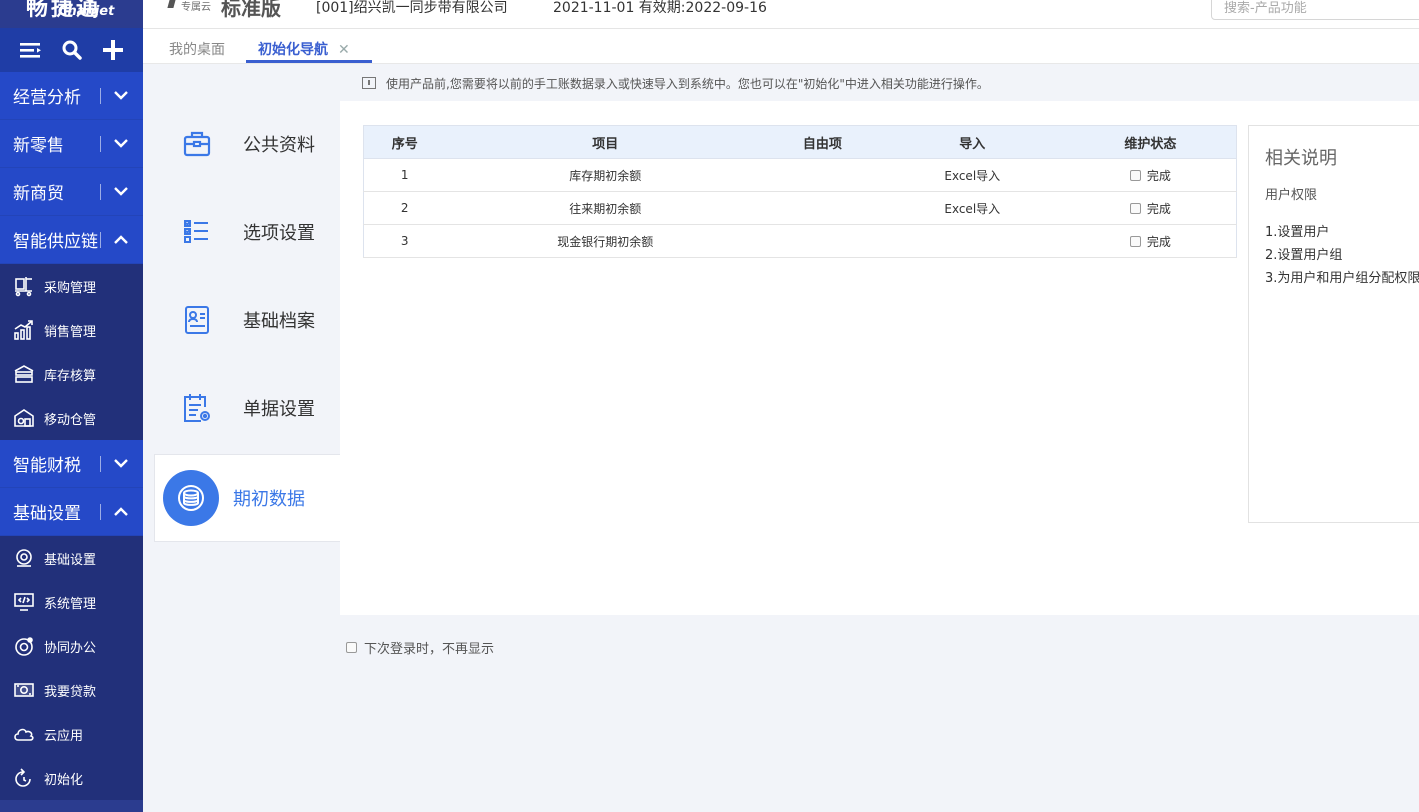 This screenshot has width=1419, height=812. I want to click on brand-small: 专属云, so click(189, 6).